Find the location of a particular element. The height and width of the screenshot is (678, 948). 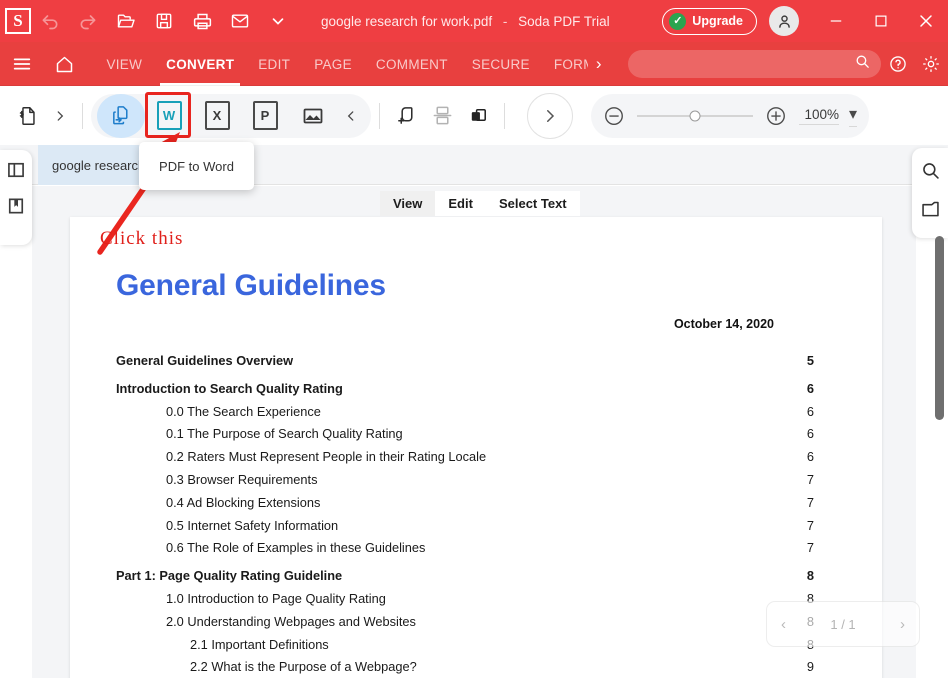

convert-from-pdf-button is located at coordinates (121, 115).